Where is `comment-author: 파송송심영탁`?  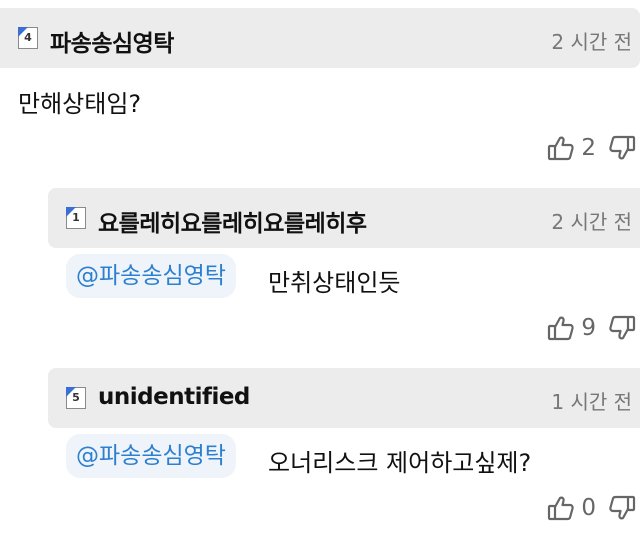 comment-author: 파송송심영탁 is located at coordinates (112, 41).